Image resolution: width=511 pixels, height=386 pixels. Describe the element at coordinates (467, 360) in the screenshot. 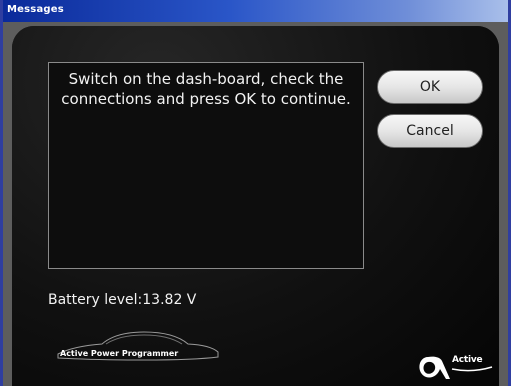

I see `brand-name: Active` at that location.